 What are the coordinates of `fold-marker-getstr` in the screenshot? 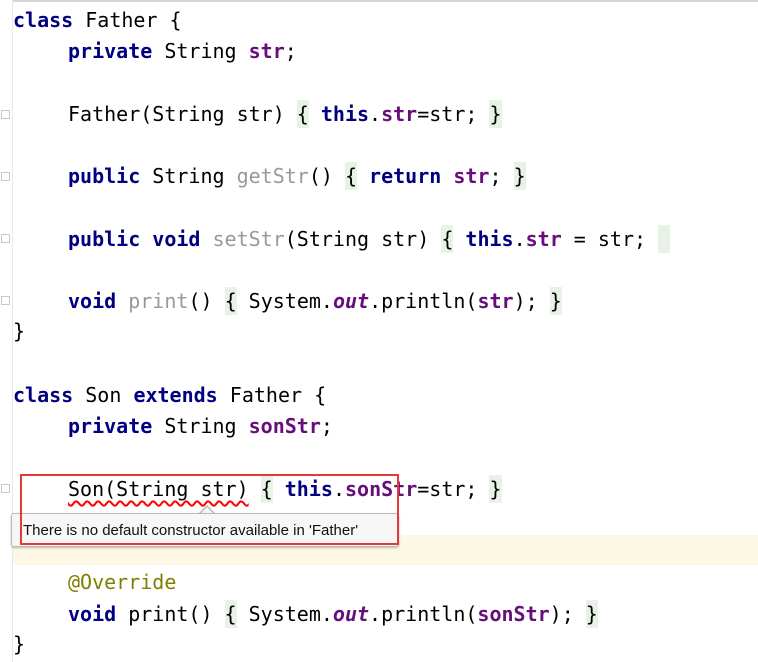 It's located at (5, 176).